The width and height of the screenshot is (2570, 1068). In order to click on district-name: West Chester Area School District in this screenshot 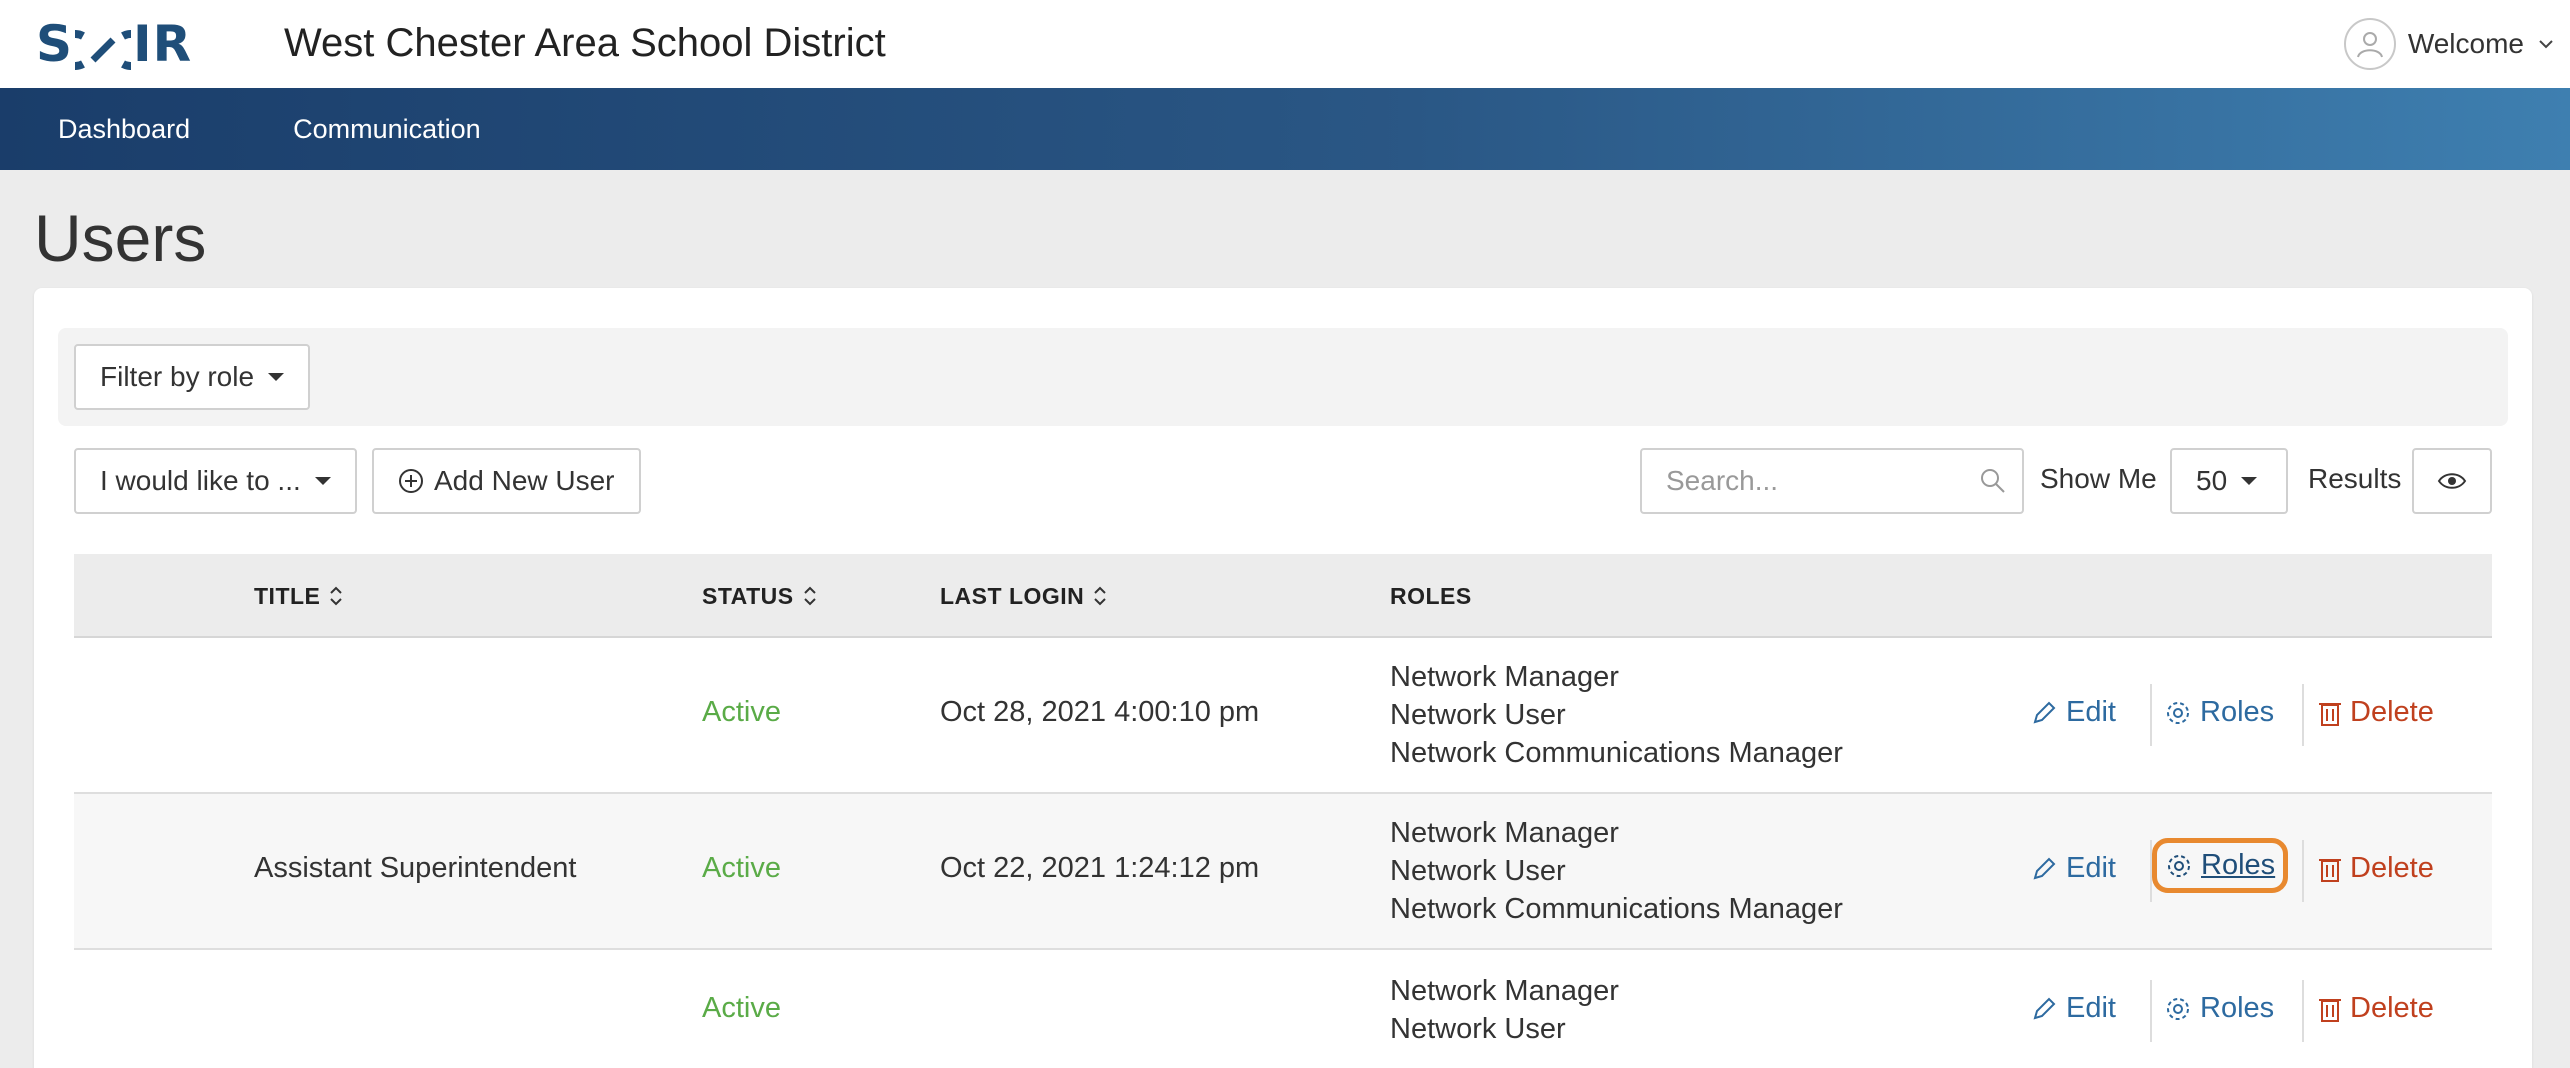, I will do `click(585, 43)`.